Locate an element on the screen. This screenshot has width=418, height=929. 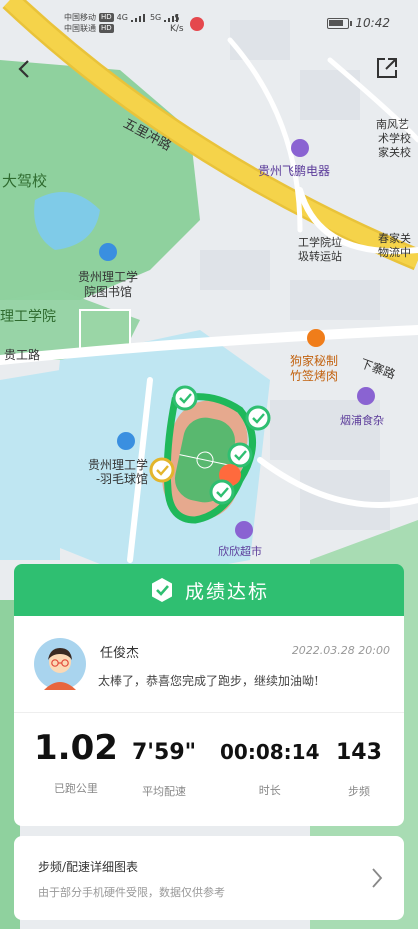
detail-chart-entry: 步频/配速详细图表 由于部分手机硬件受限，数据仅供参考 is located at coordinates (209, 878).